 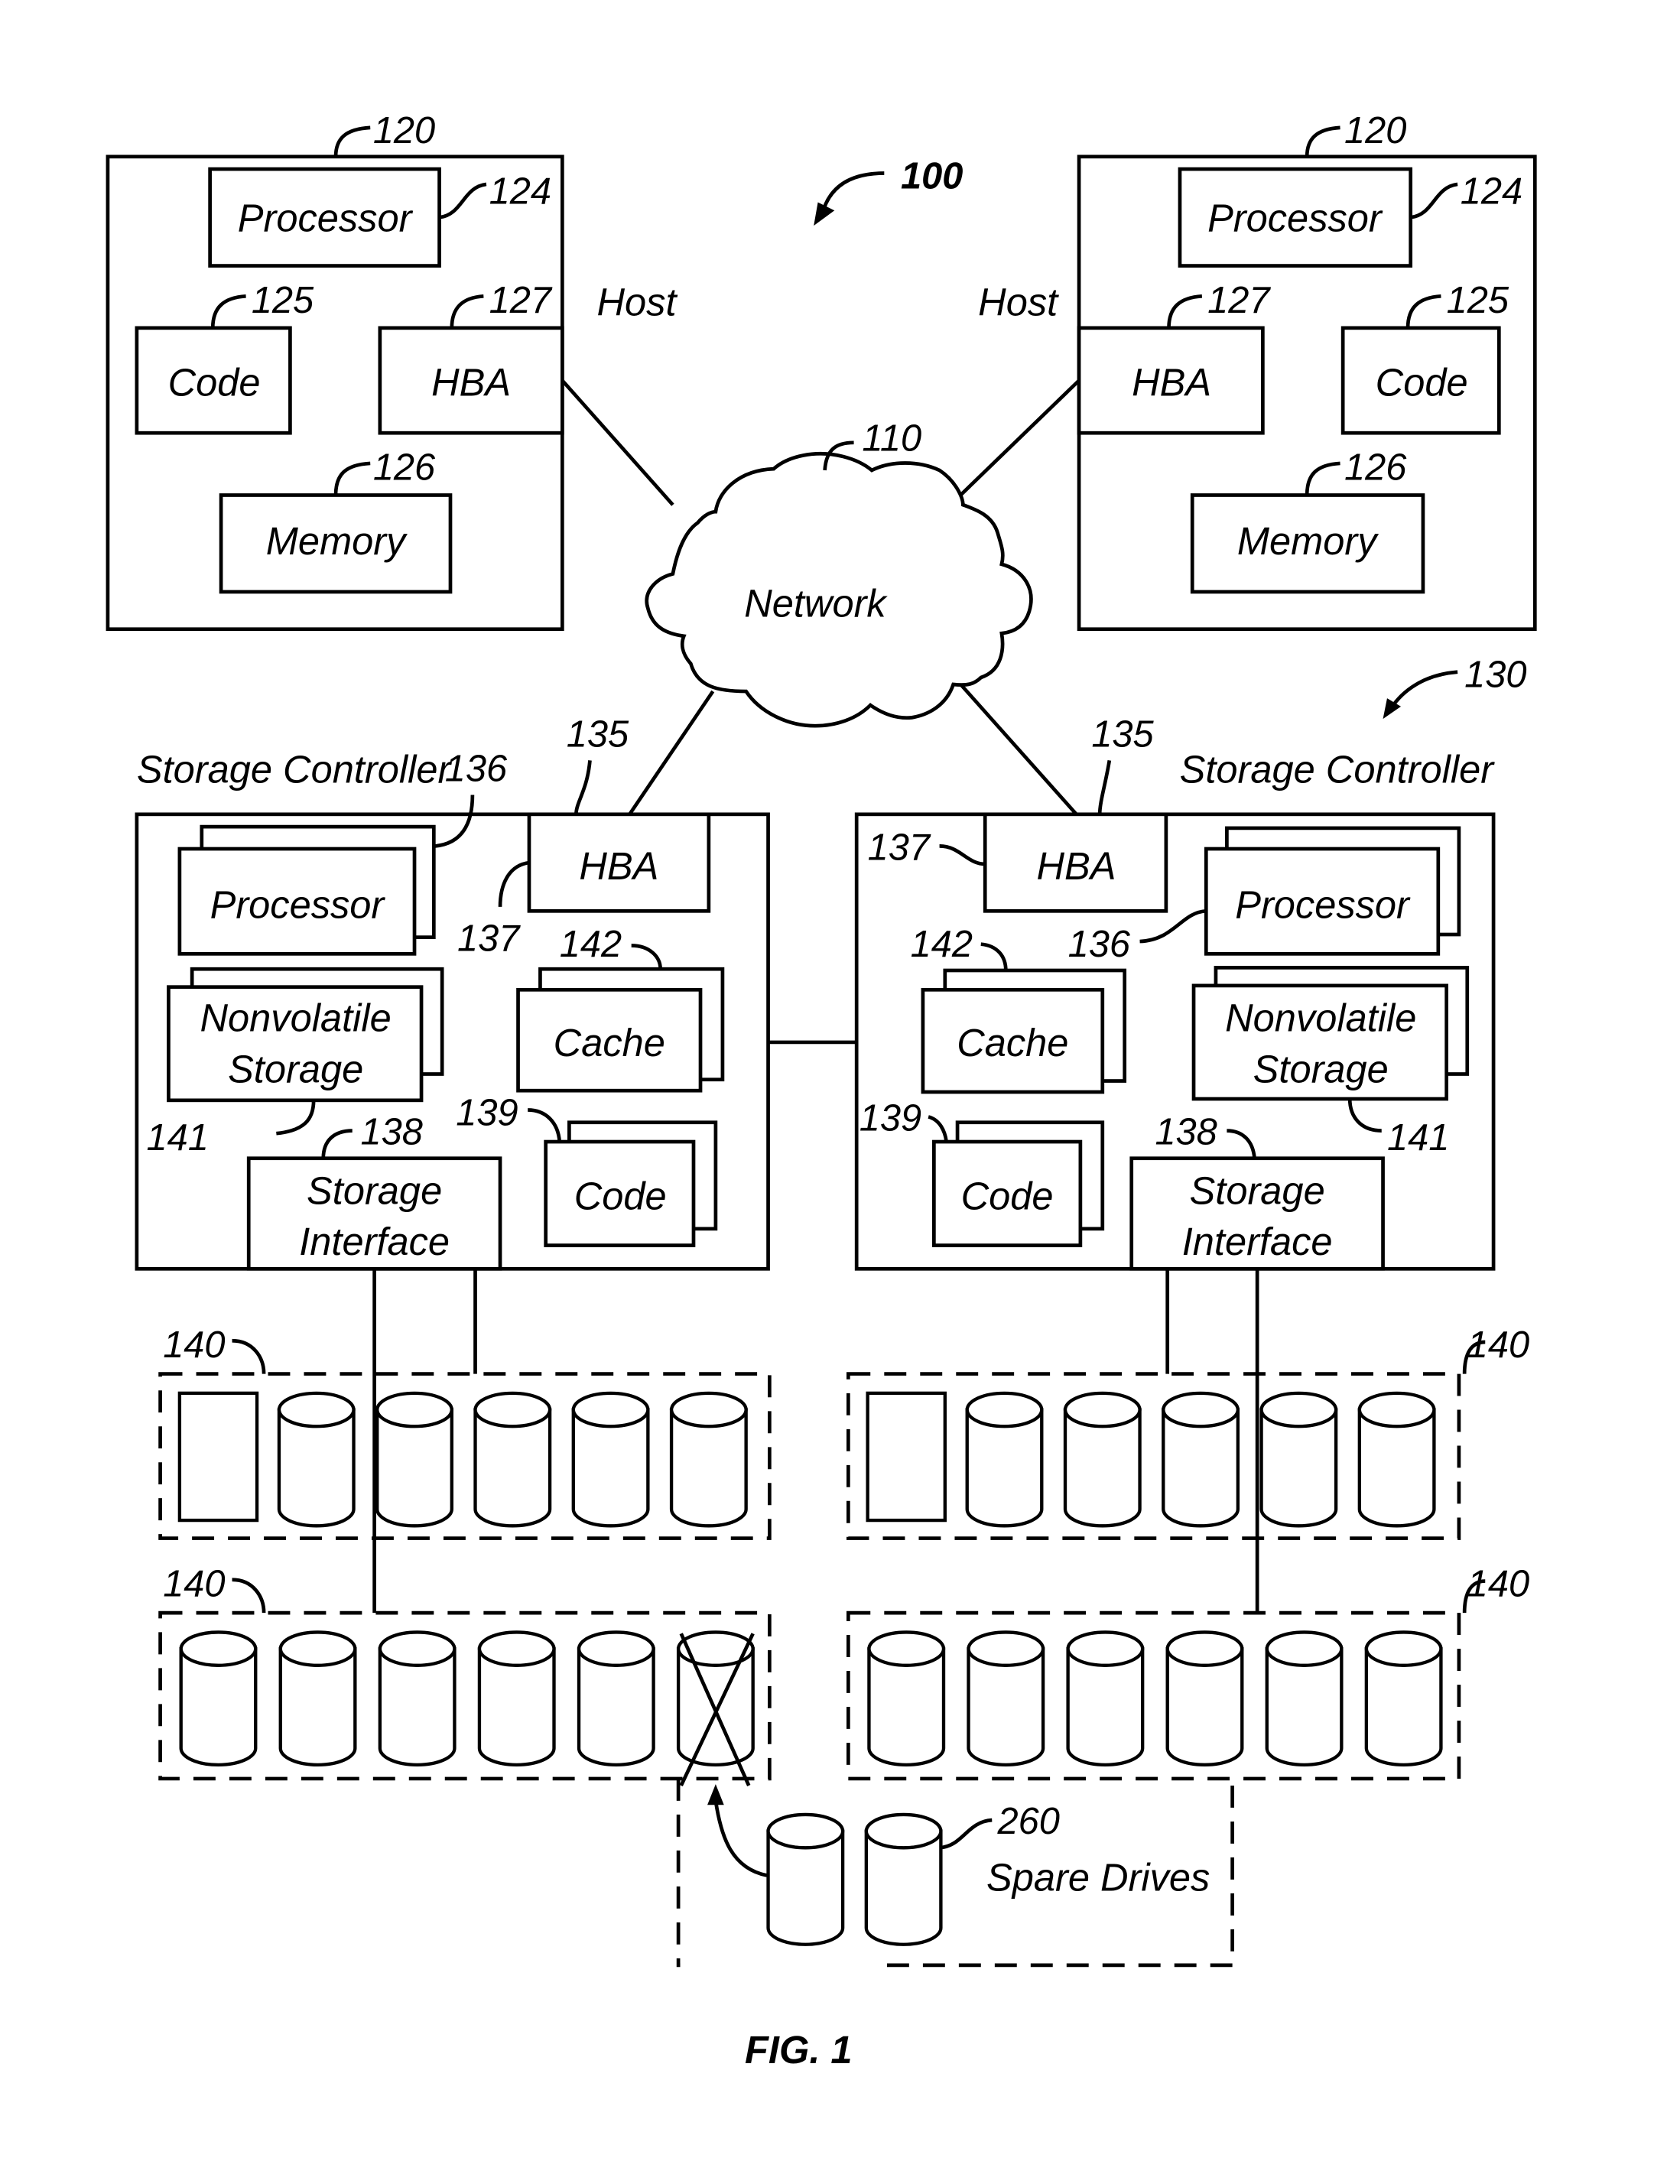 I want to click on spare-drives-ref: 260, so click(x=1027, y=1821).